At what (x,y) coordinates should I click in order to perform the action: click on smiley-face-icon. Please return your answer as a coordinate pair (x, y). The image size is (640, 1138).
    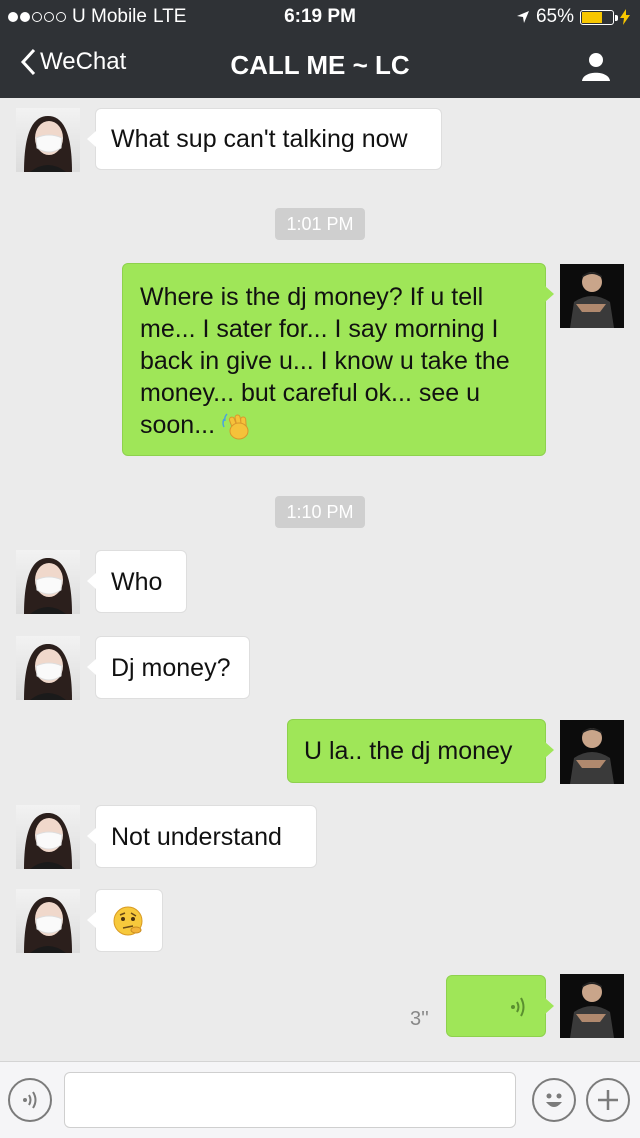
    Looking at the image, I should click on (554, 1100).